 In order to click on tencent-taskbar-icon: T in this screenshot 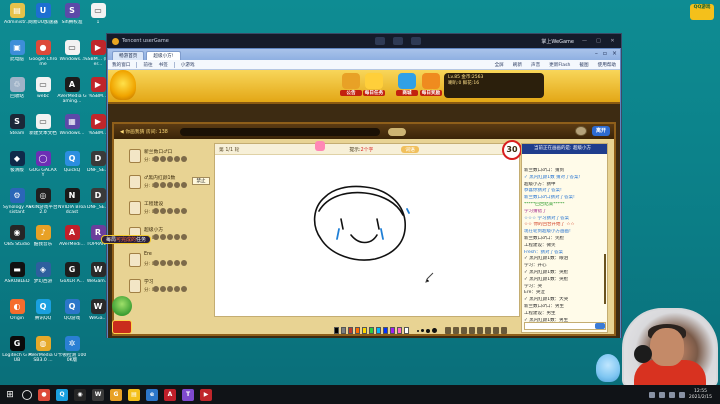, I will do `click(188, 394)`.